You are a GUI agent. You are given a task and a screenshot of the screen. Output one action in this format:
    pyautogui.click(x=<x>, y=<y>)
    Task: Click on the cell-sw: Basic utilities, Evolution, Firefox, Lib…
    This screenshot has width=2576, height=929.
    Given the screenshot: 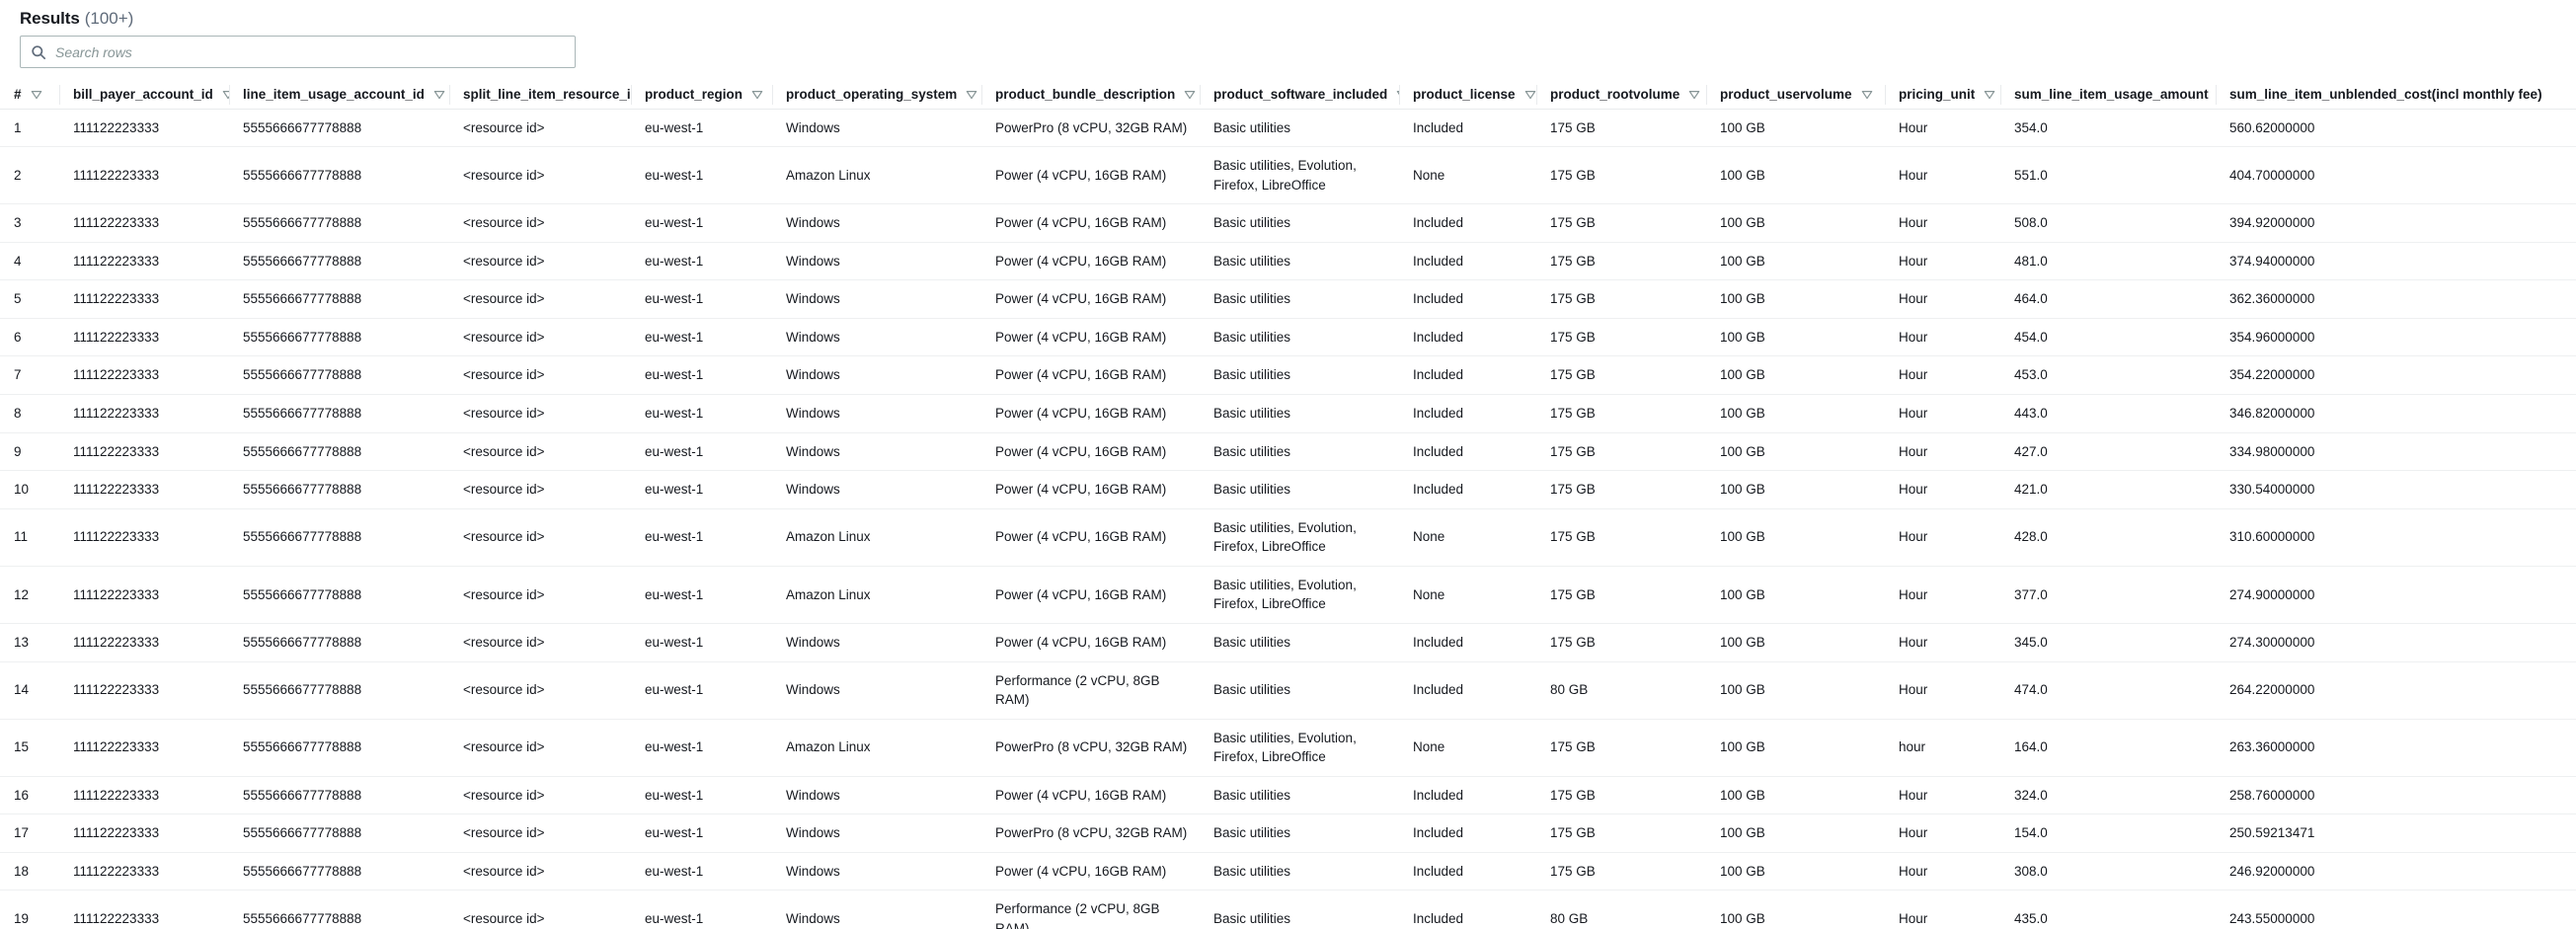 What is the action you would take?
    pyautogui.click(x=1299, y=595)
    